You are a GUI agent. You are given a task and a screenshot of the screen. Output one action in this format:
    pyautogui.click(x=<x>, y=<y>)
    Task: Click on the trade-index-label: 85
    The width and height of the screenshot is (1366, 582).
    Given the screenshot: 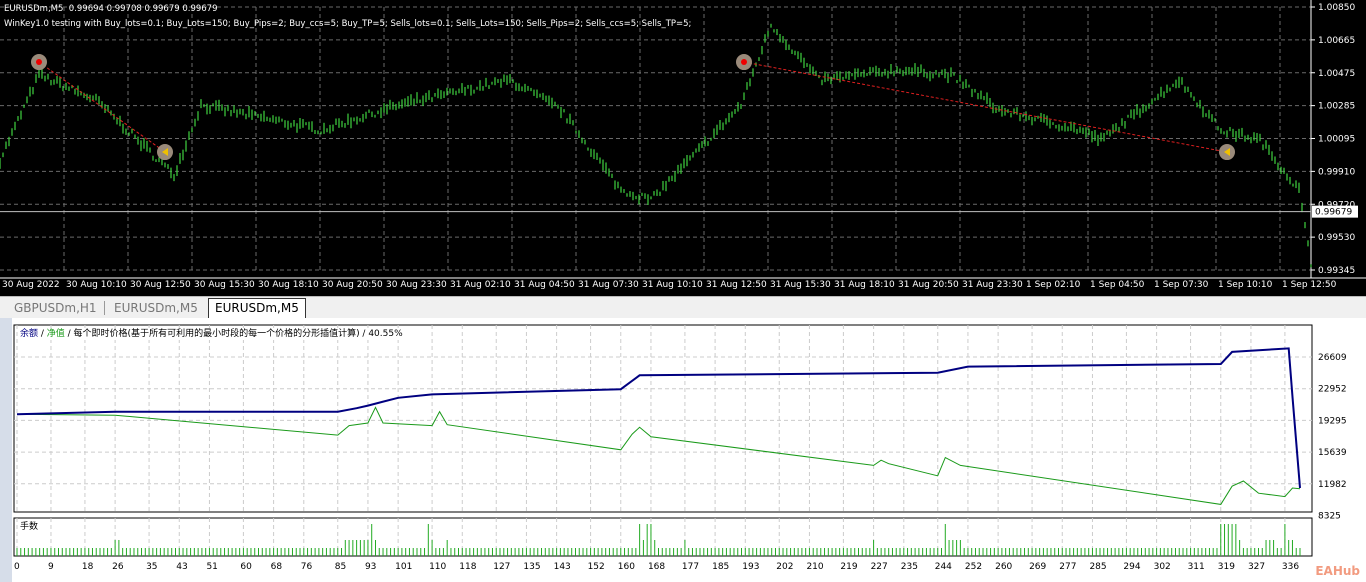 What is the action you would take?
    pyautogui.click(x=340, y=567)
    